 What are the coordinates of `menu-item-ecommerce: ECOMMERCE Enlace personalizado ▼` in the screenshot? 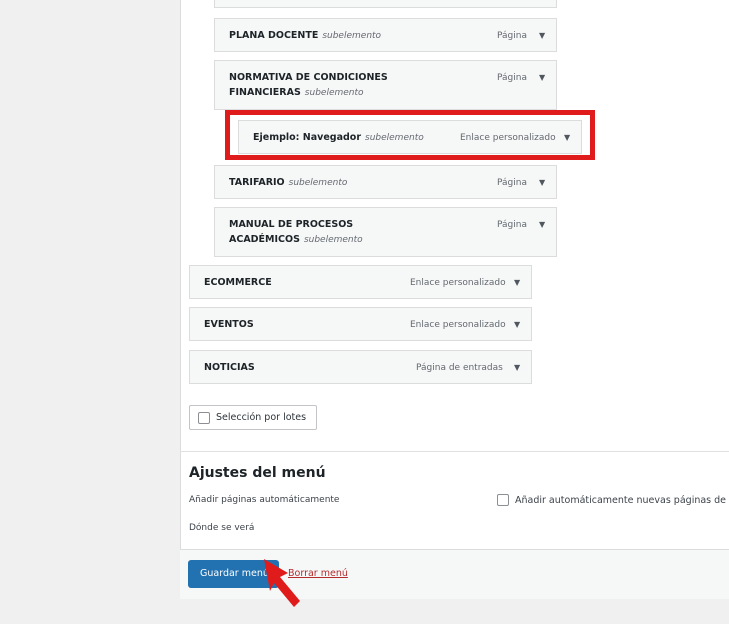 It's located at (360, 282).